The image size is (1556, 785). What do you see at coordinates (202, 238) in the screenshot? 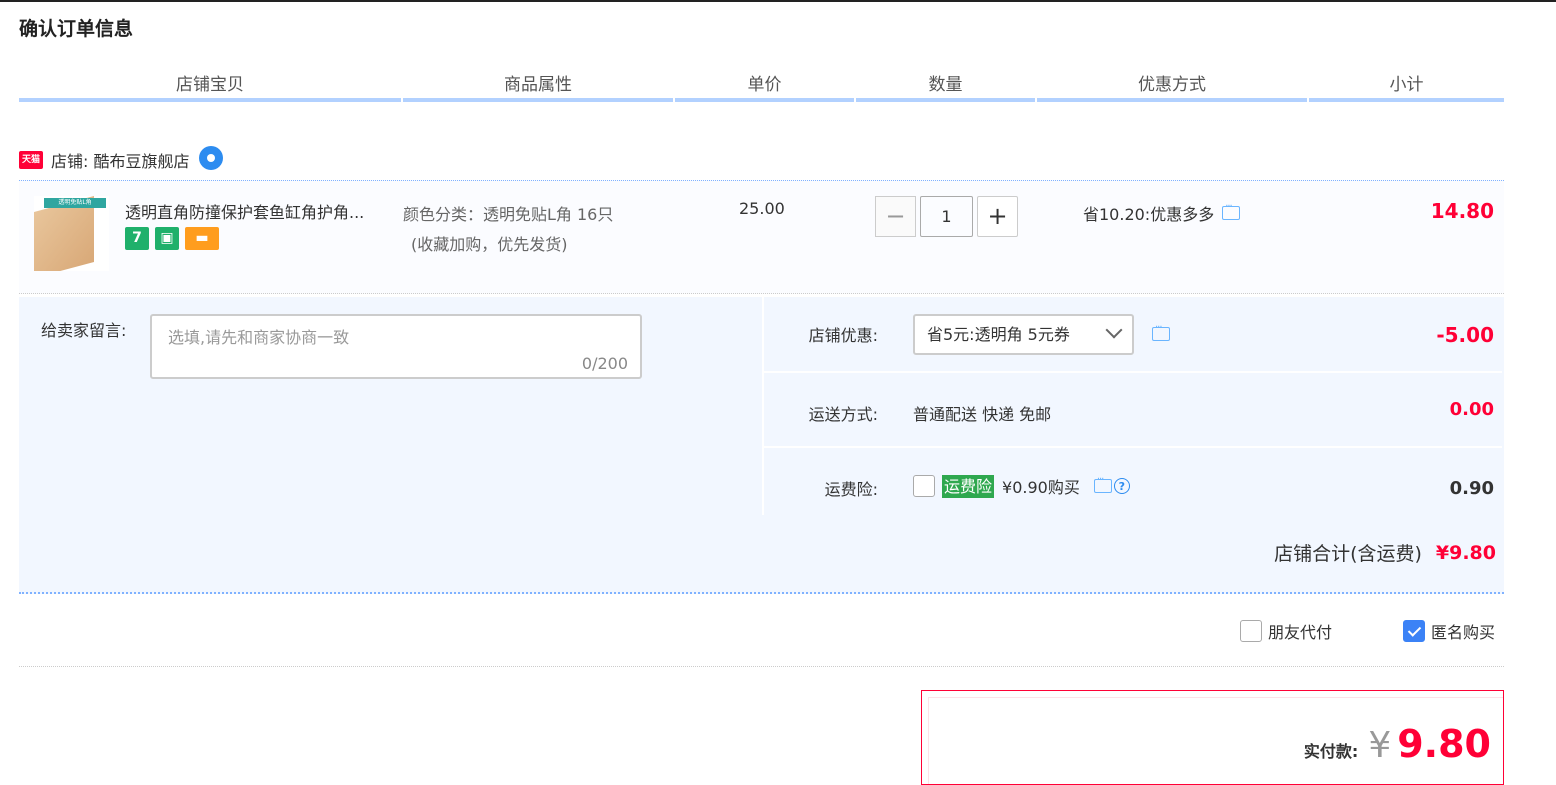
I see `card-icon: ▬` at bounding box center [202, 238].